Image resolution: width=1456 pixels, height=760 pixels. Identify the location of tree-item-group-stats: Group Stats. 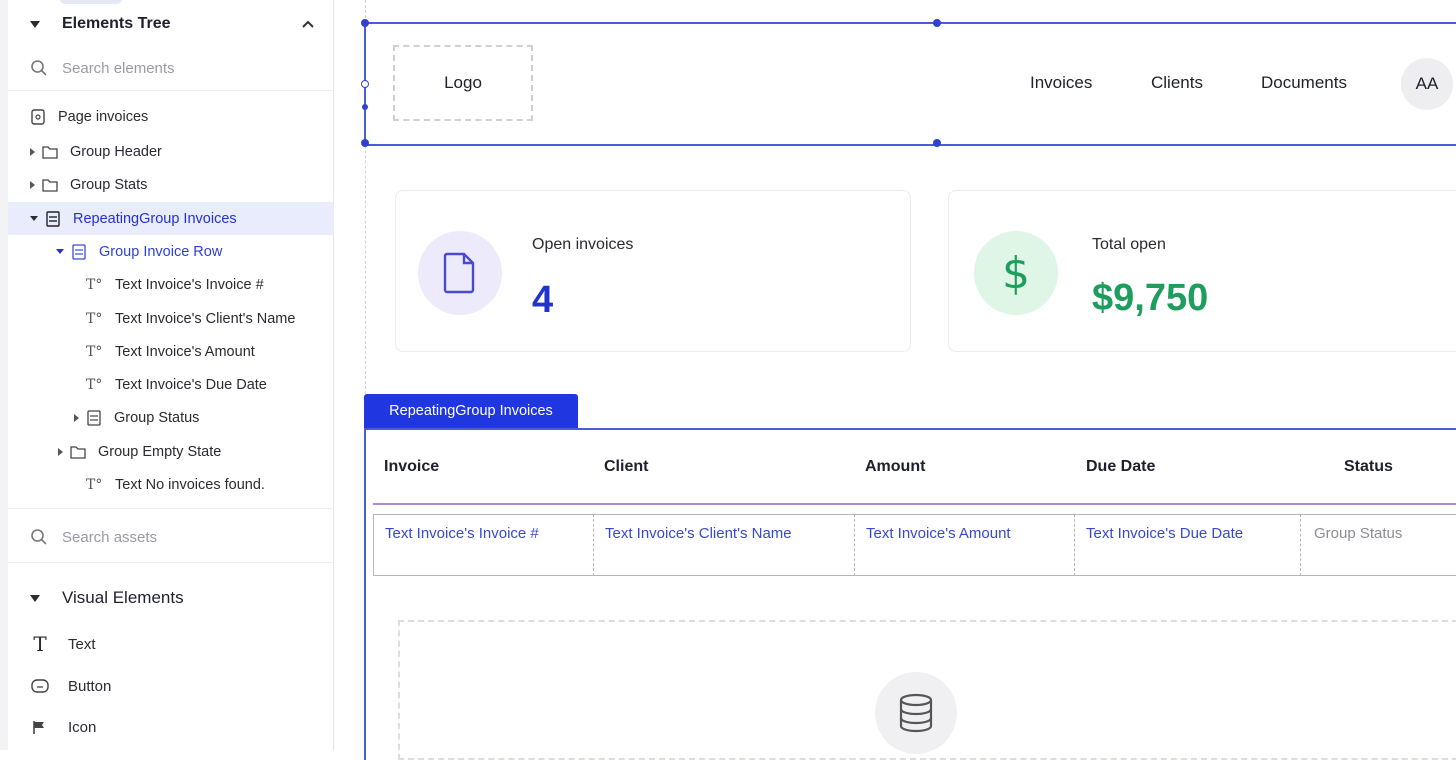
(181, 184).